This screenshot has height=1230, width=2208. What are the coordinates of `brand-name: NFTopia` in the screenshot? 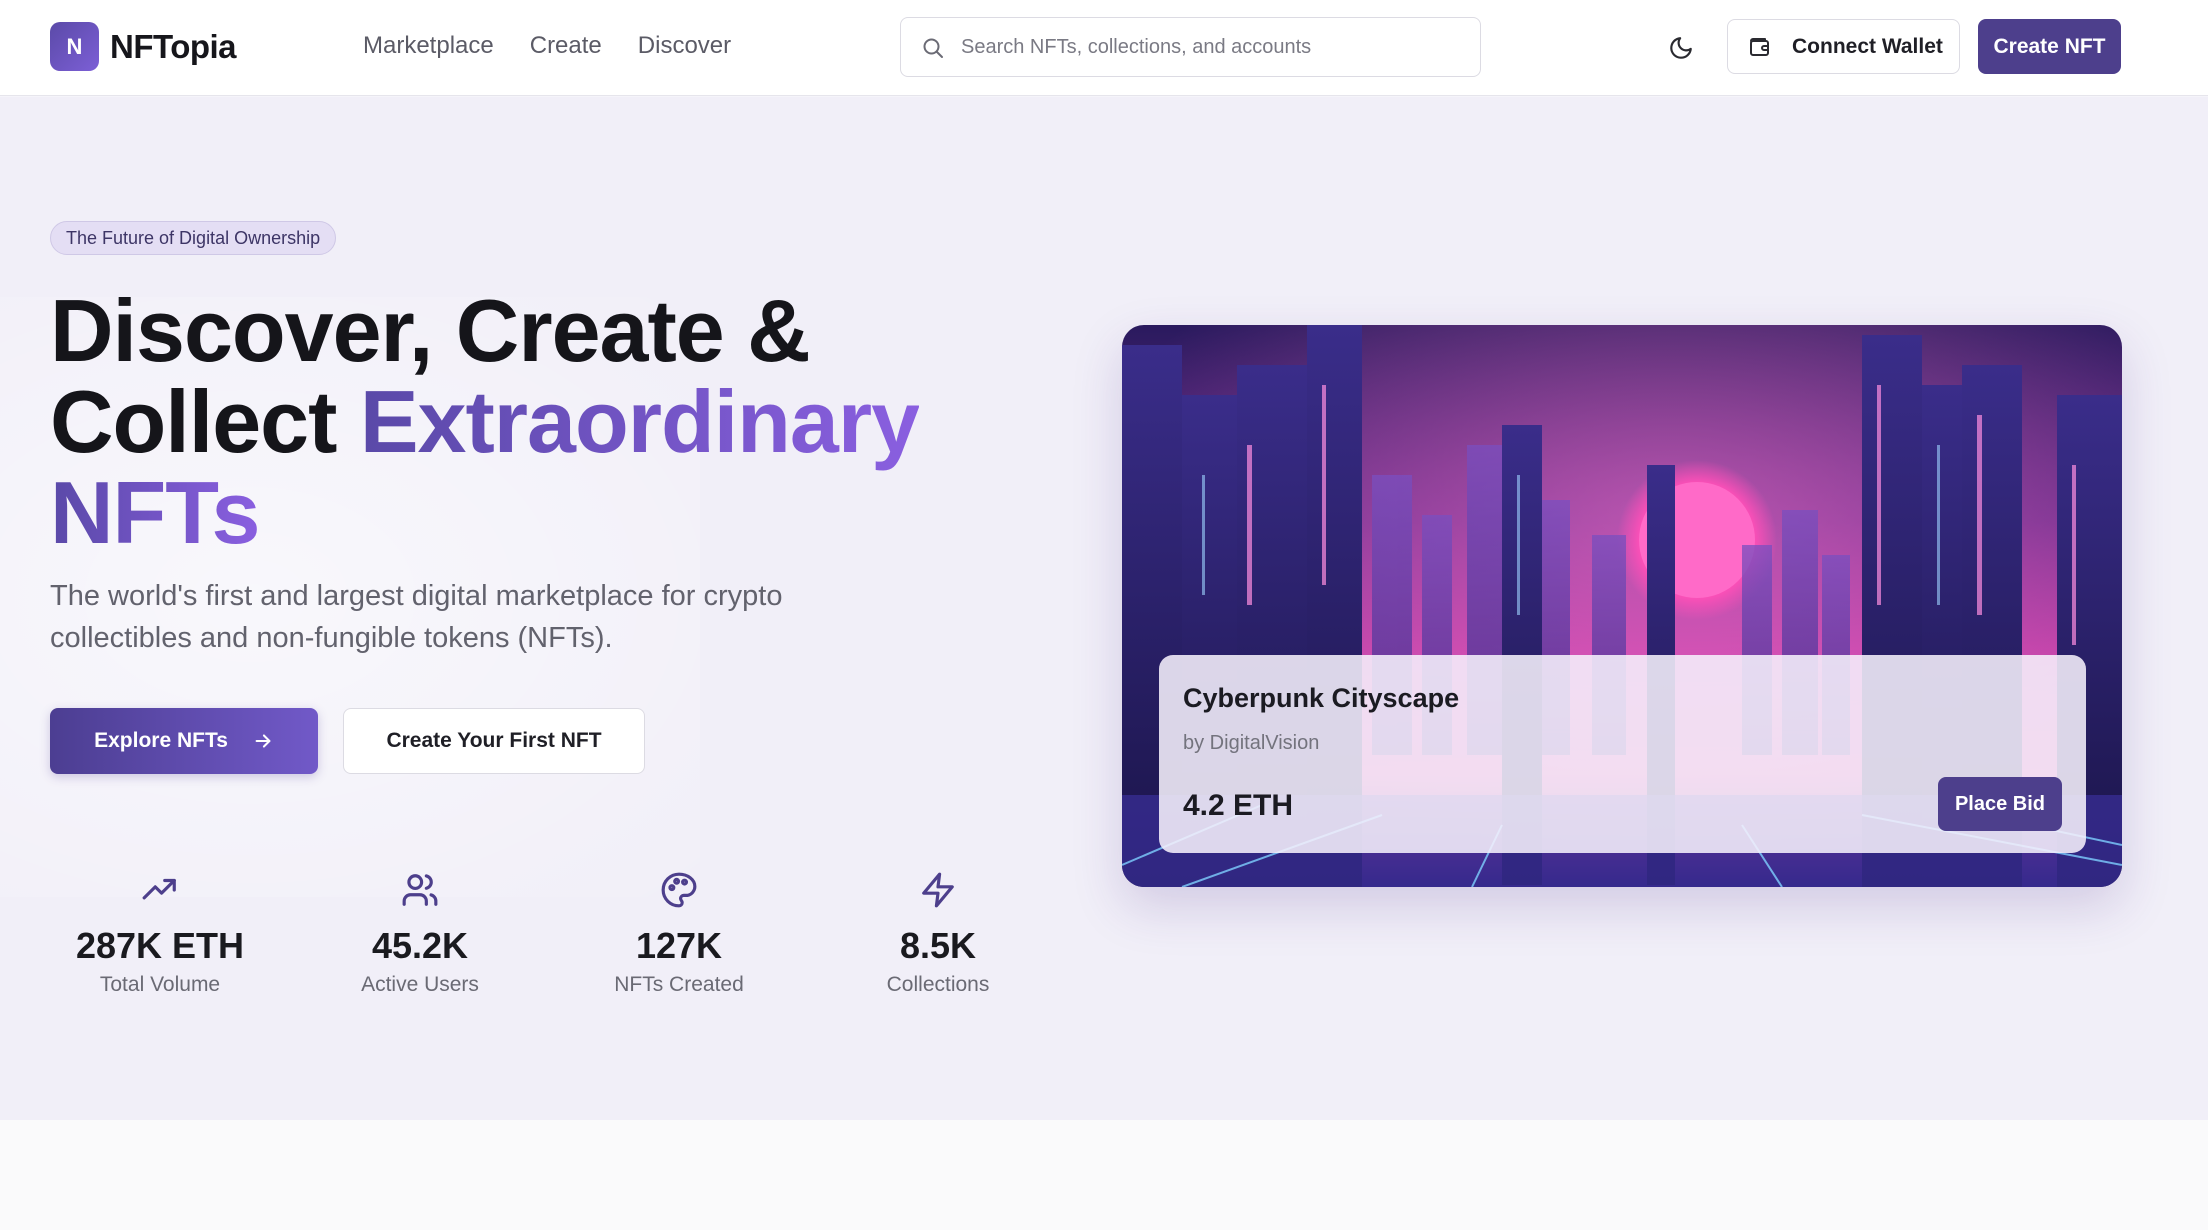 It's located at (173, 47).